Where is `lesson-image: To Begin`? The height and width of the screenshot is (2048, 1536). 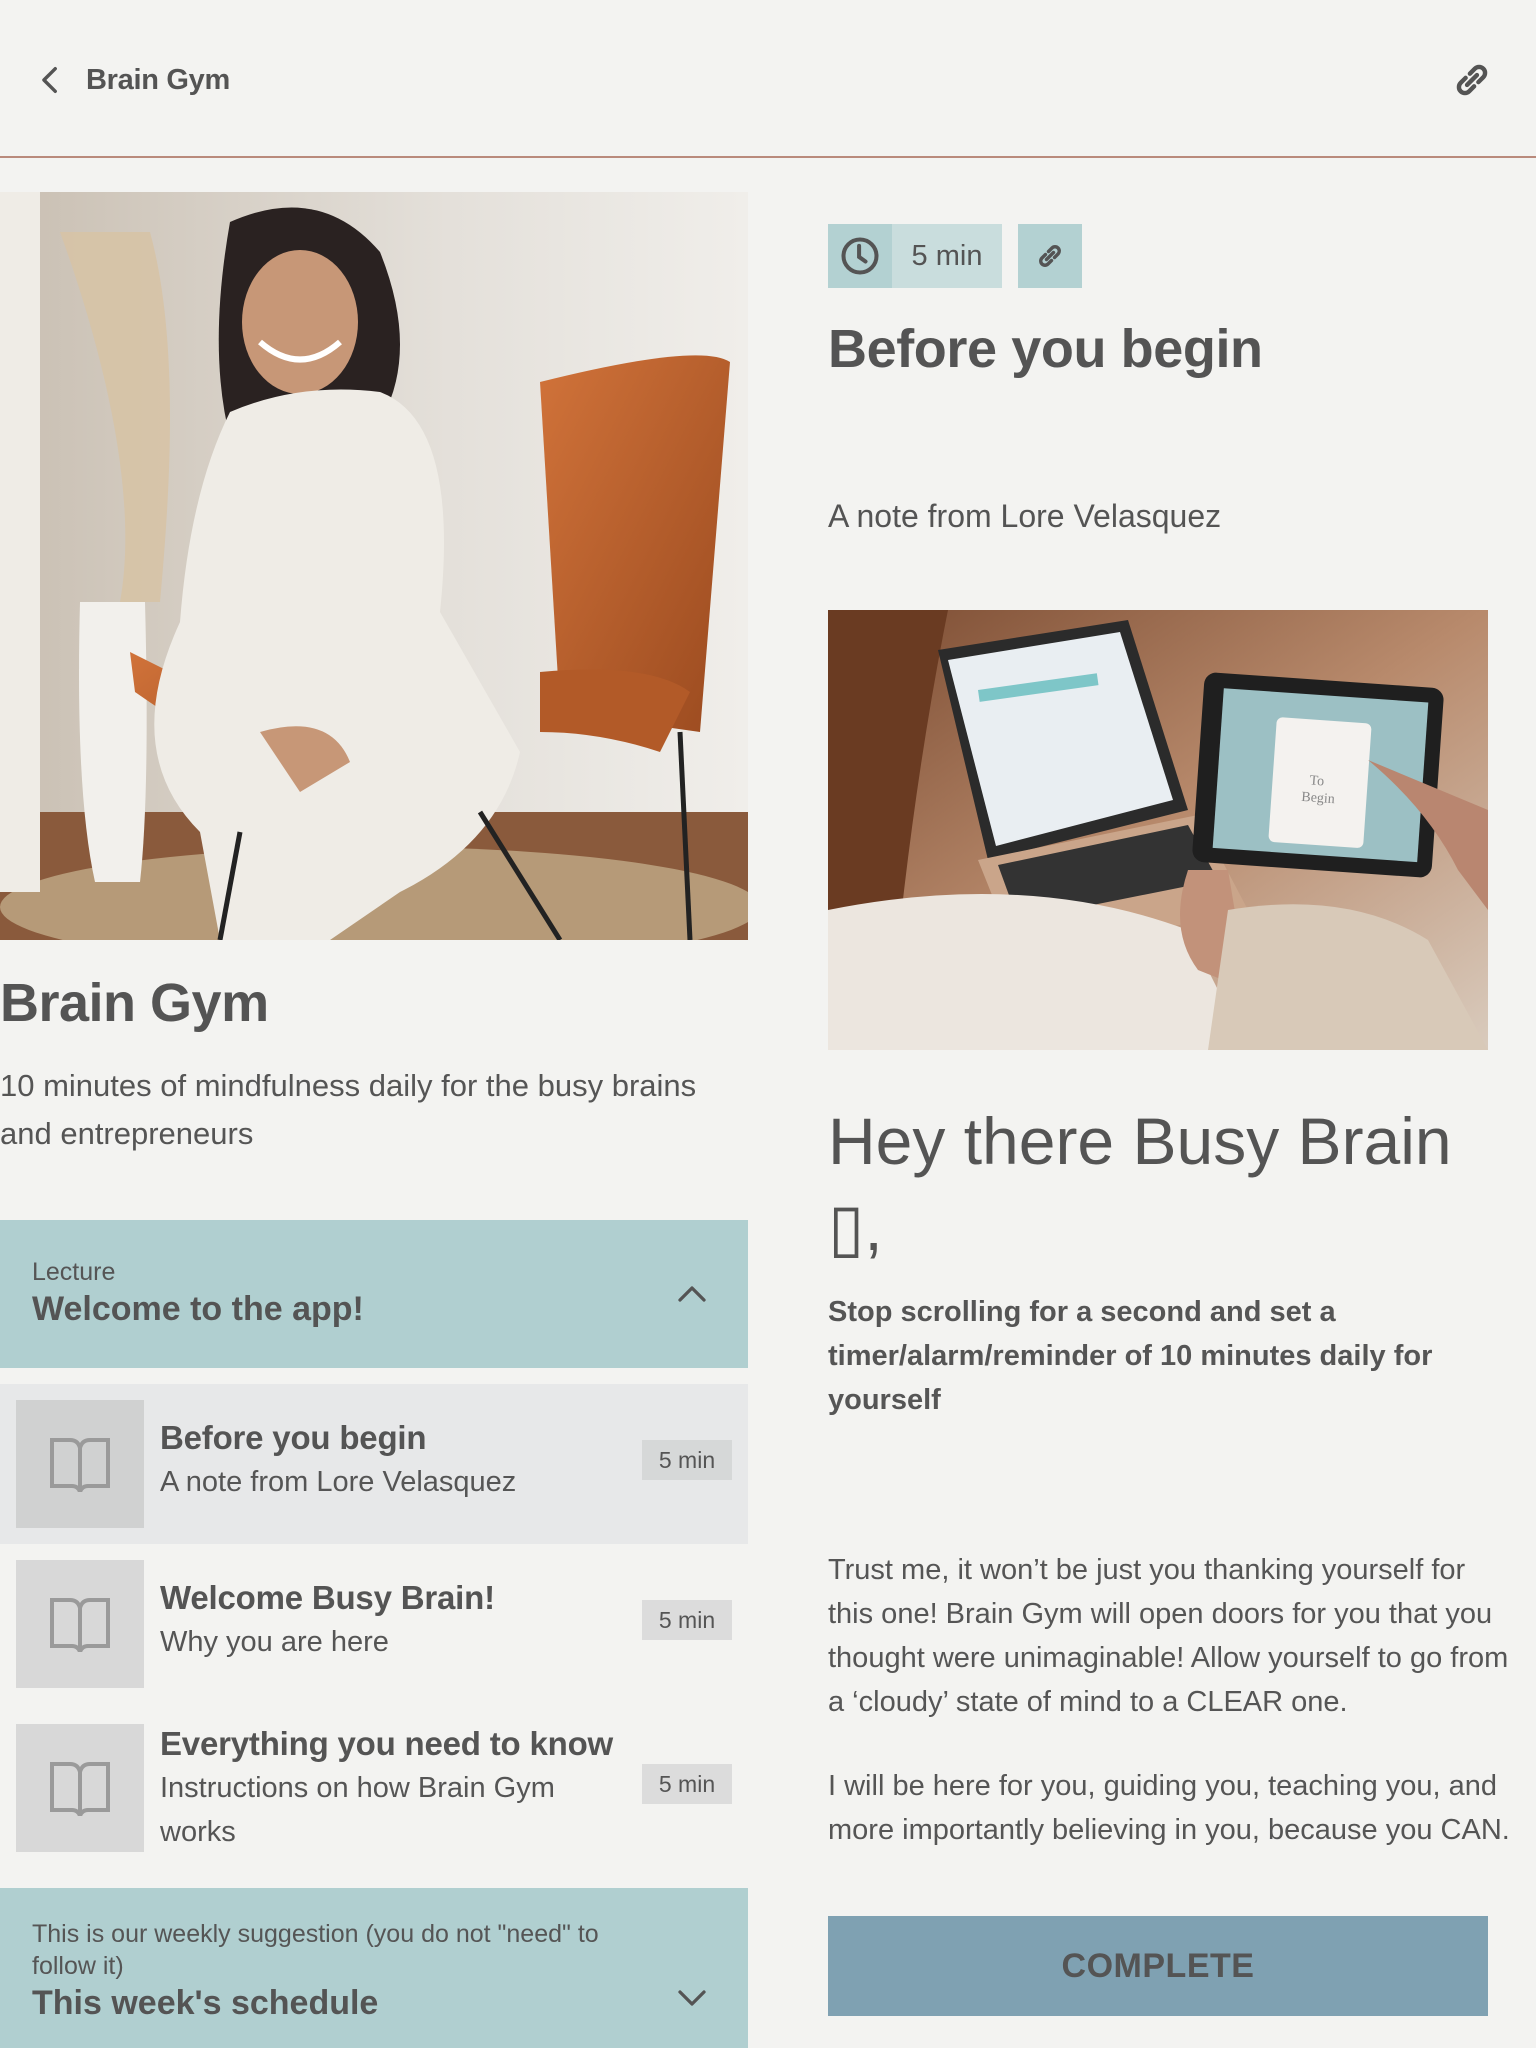
lesson-image: To Begin is located at coordinates (1158, 830).